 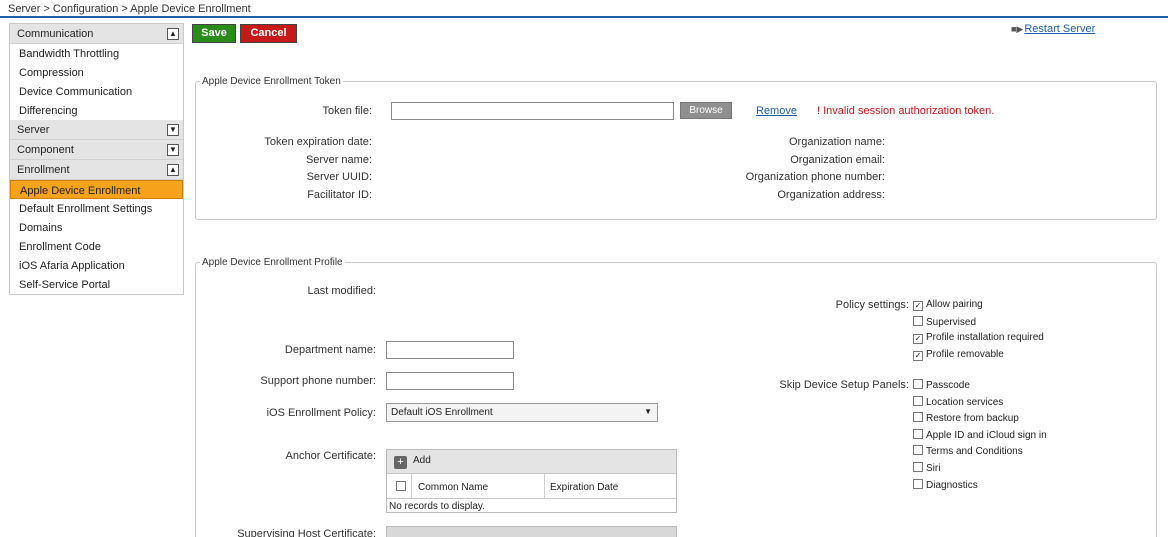 I want to click on support-phone-label: Support phone number:, so click(x=318, y=381).